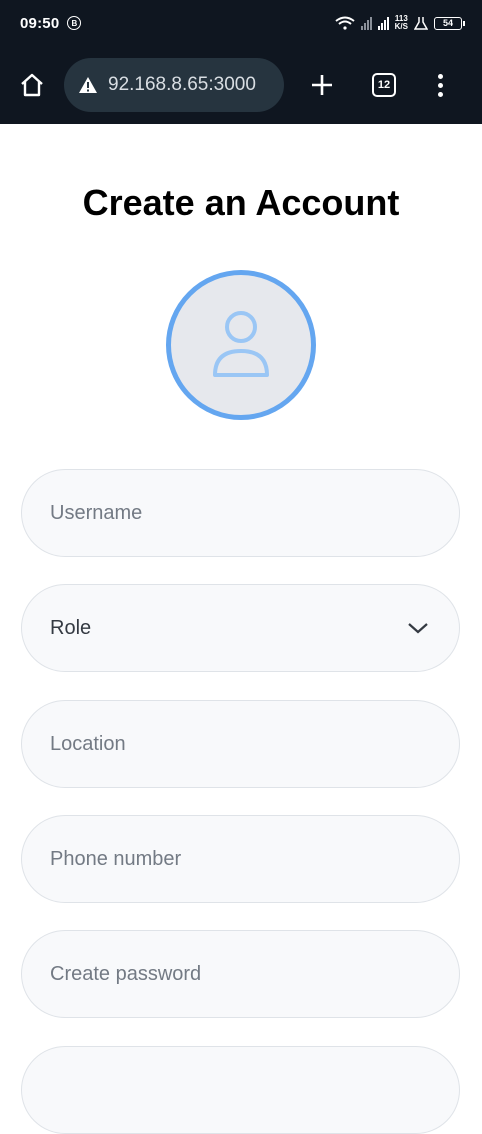  Describe the element at coordinates (240, 859) in the screenshot. I see `phone-number-field: Phone number` at that location.